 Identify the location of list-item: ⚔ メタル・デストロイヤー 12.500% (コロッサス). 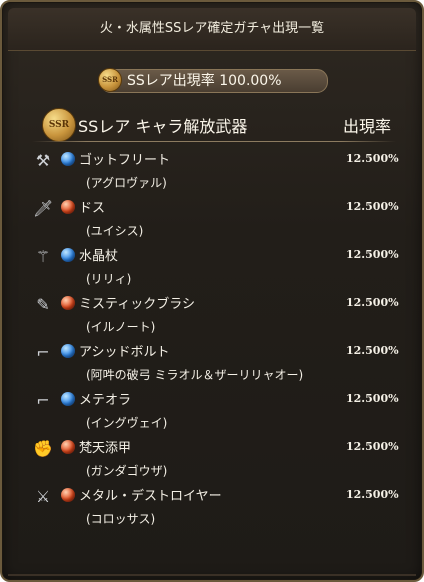
(213, 507).